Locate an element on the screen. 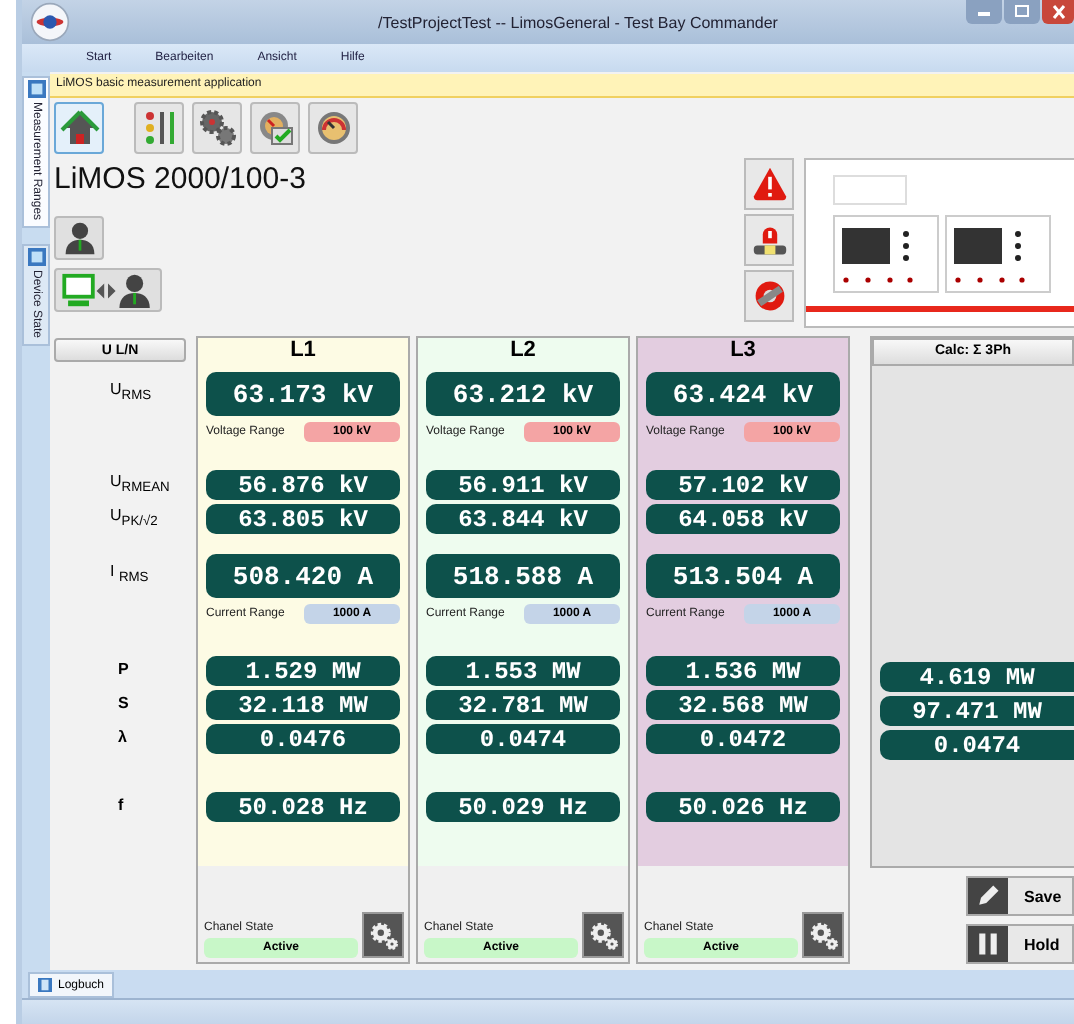  value-display: 63.424 kV is located at coordinates (743, 394).